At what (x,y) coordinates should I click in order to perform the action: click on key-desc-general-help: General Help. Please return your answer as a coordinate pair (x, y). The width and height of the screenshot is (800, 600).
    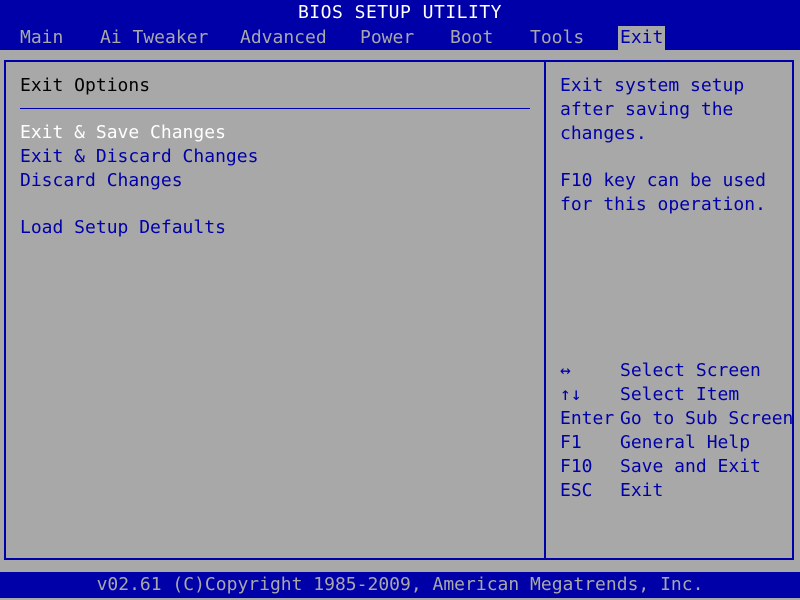
    Looking at the image, I should click on (685, 442).